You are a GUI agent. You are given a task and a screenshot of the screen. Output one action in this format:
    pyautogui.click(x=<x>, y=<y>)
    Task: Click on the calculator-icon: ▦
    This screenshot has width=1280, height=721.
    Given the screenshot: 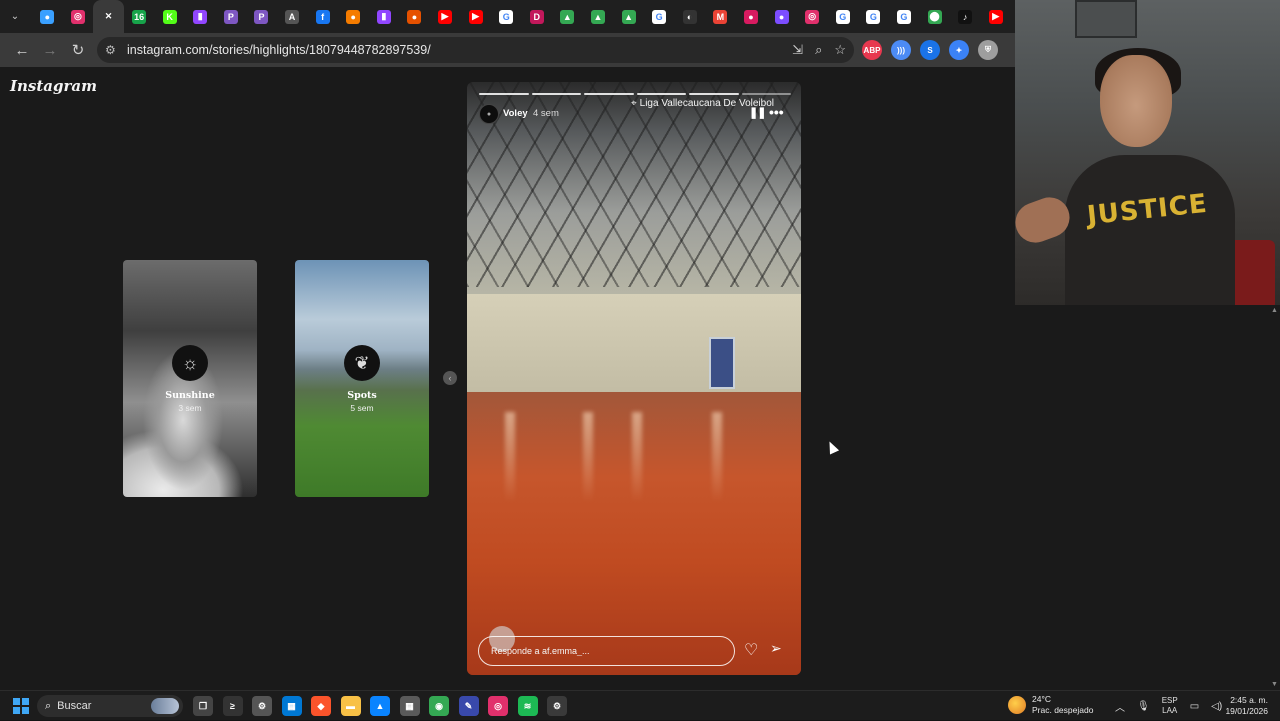 What is the action you would take?
    pyautogui.click(x=409, y=706)
    